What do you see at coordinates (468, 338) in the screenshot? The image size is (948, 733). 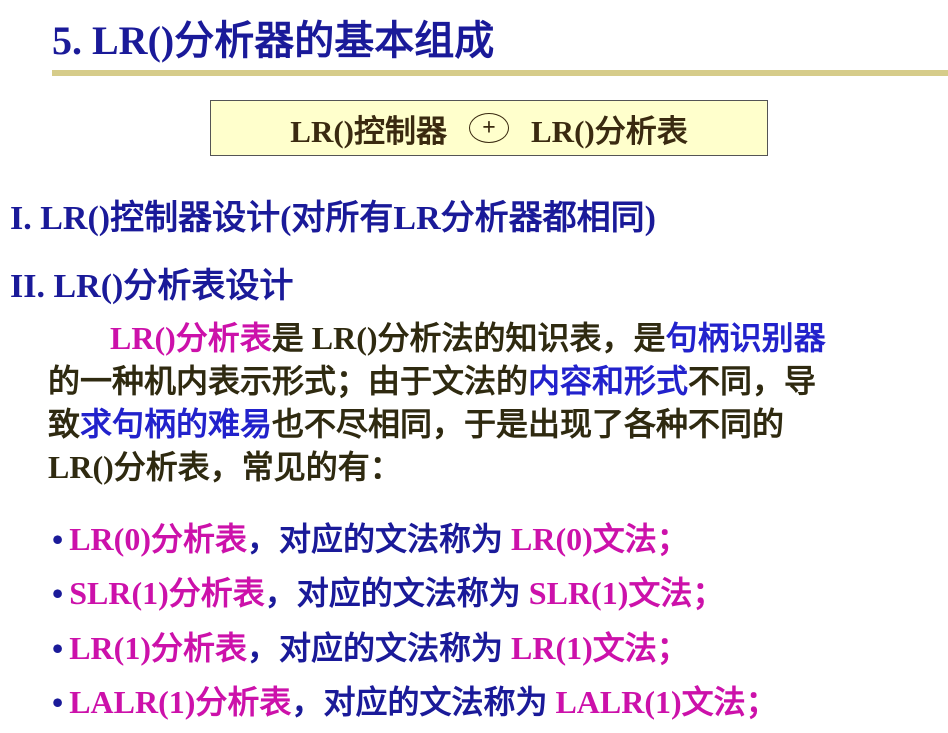 I see `text-span: 是 LR()分析法的知识表，是` at bounding box center [468, 338].